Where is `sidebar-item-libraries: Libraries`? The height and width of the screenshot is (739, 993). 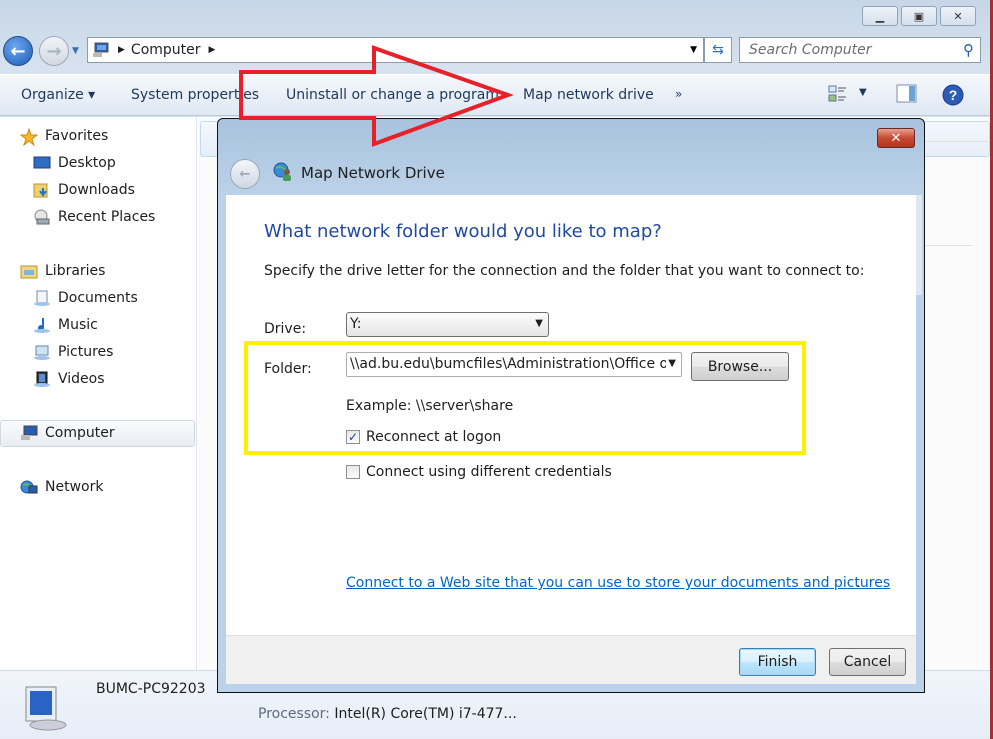 sidebar-item-libraries: Libraries is located at coordinates (62, 271).